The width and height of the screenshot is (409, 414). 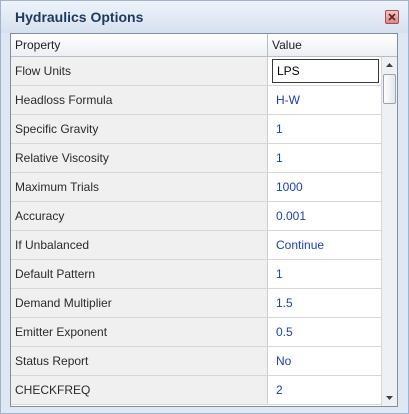 What do you see at coordinates (324, 361) in the screenshot?
I see `property-value: No` at bounding box center [324, 361].